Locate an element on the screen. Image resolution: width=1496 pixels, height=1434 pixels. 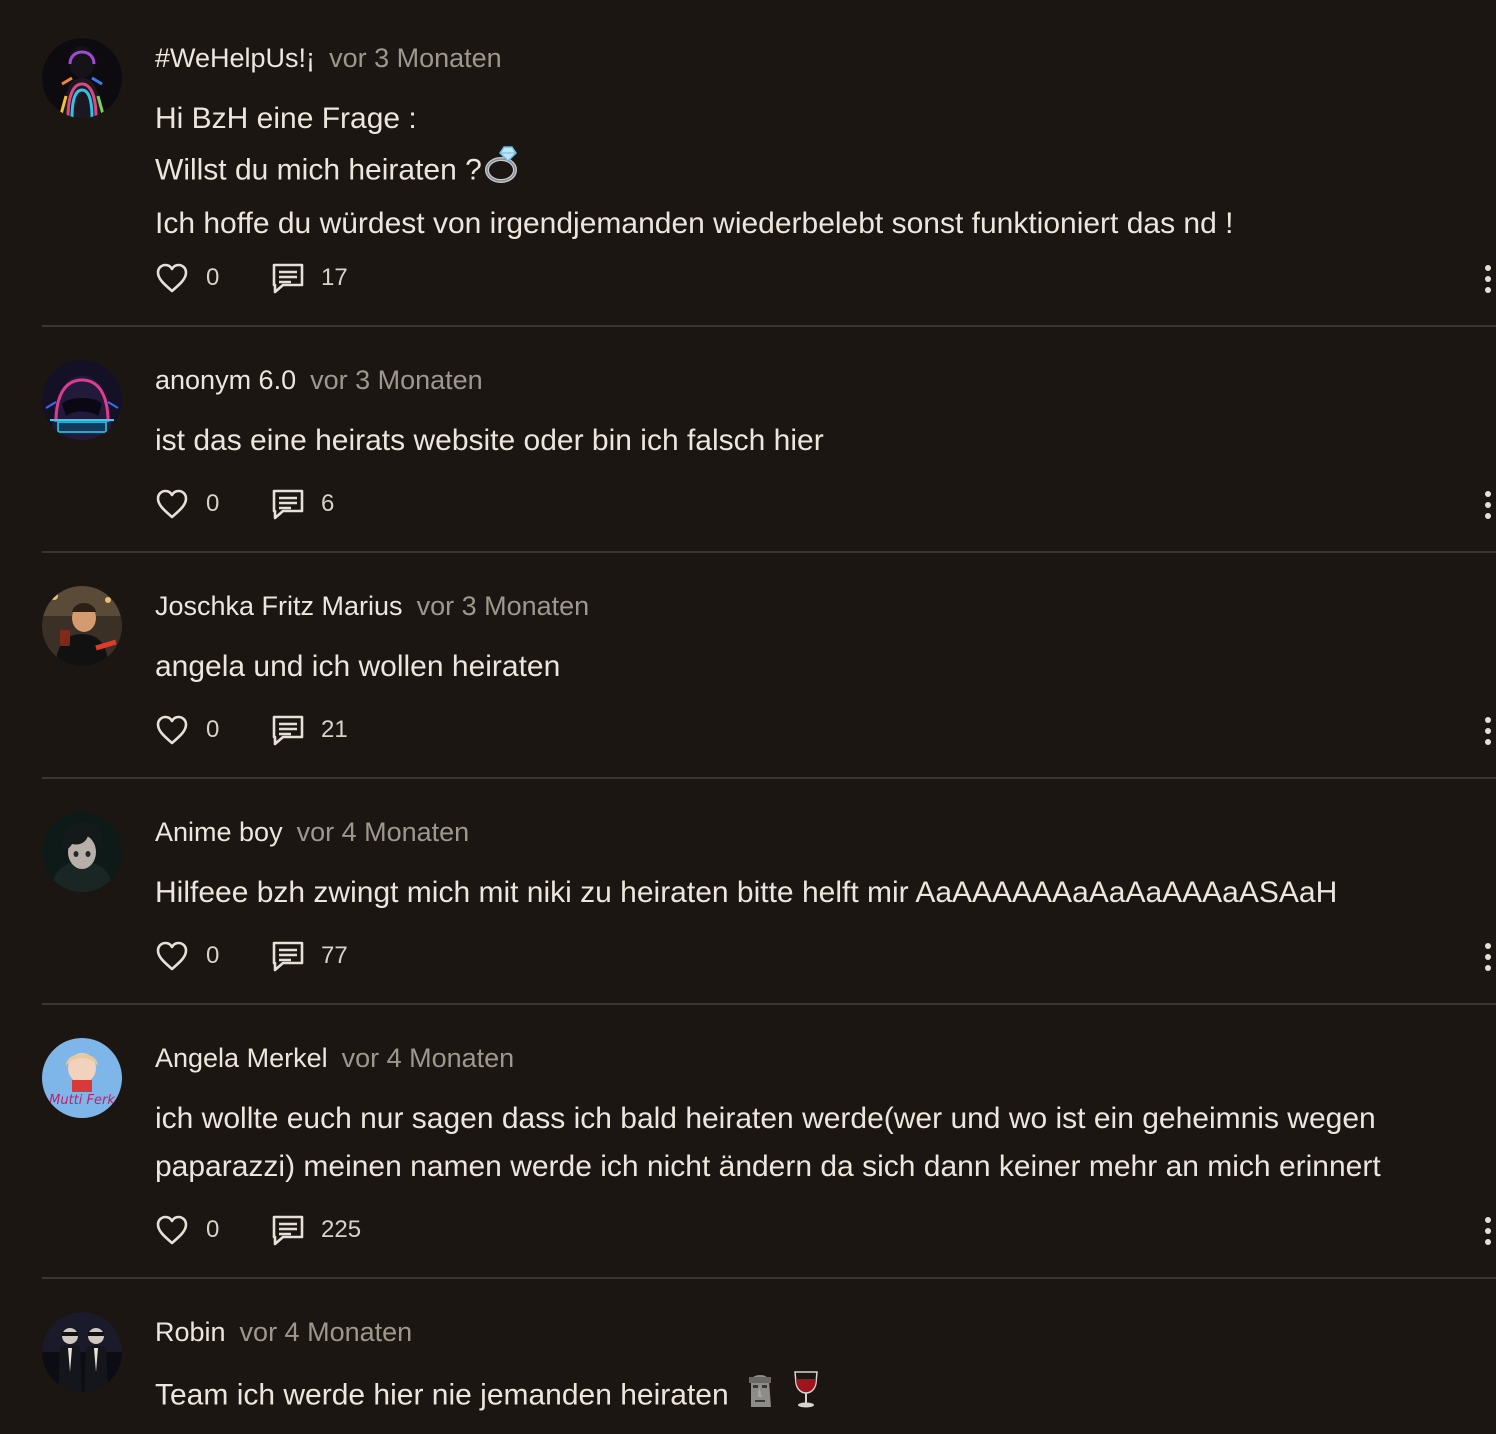
reply-count: 17 is located at coordinates (334, 278).